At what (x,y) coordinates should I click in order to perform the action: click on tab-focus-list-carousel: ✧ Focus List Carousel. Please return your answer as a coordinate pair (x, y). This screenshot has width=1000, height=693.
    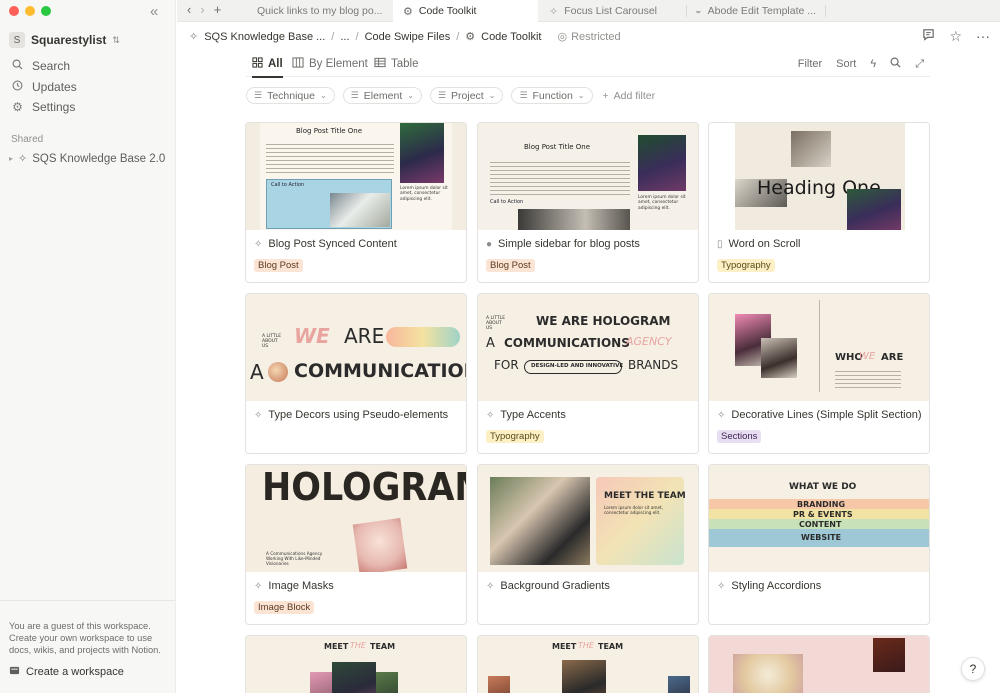
    Looking at the image, I should click on (613, 11).